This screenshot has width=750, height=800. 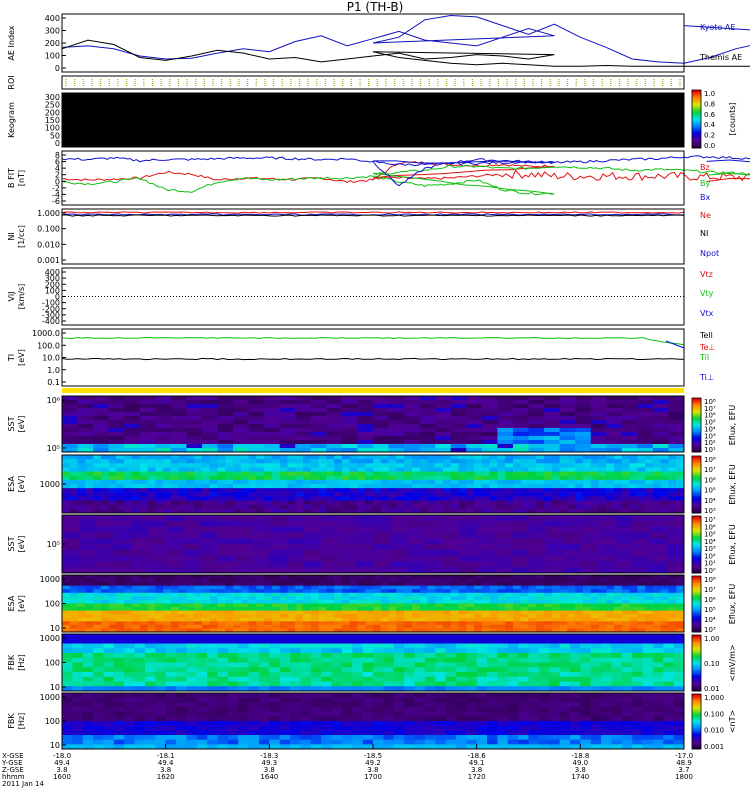 I want to click on temperature-ytick-label: 0.1, so click(x=53, y=382).